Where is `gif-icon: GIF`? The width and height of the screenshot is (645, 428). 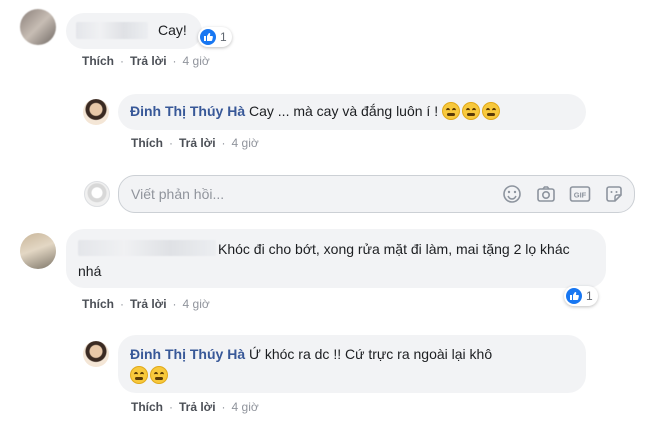 gif-icon: GIF is located at coordinates (580, 194).